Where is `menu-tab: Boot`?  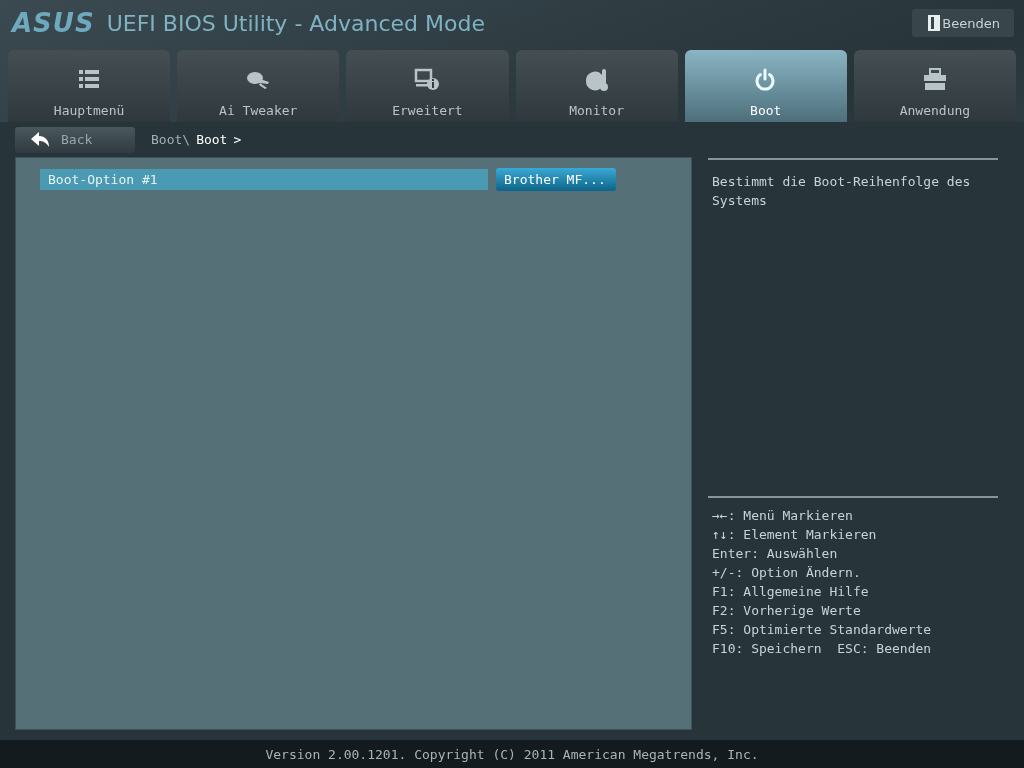
menu-tab: Boot is located at coordinates (765, 86).